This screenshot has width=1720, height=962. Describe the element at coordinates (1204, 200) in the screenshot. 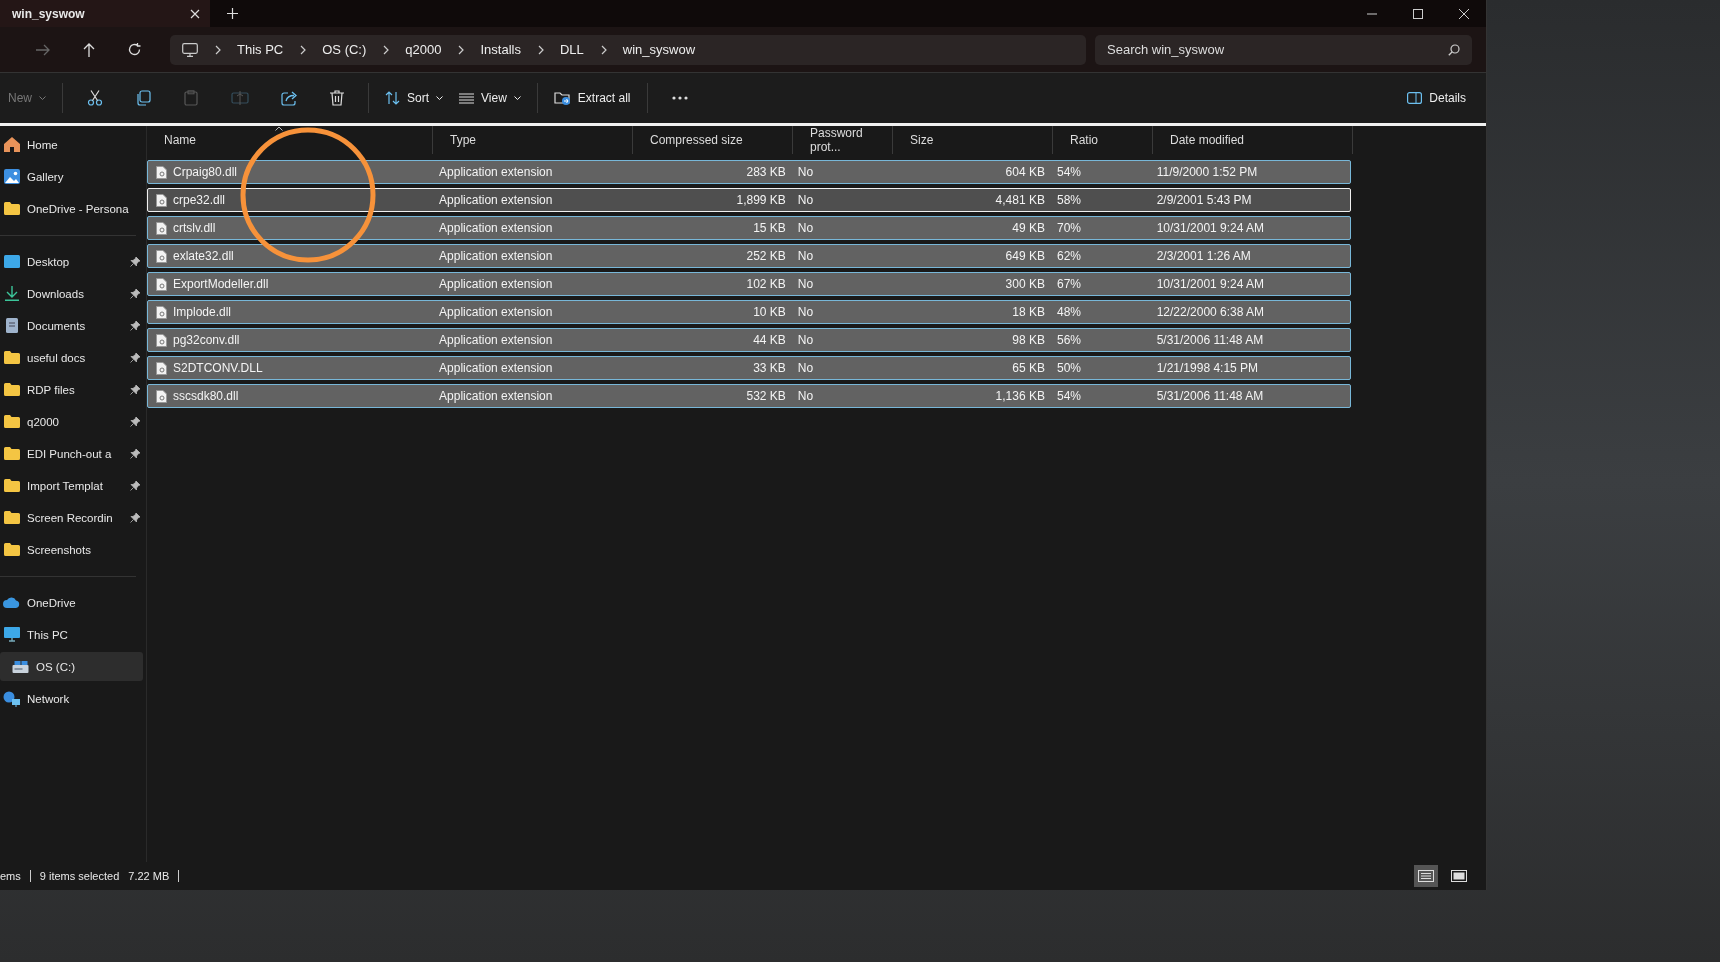

I see `table-cell: 2/9/2001 5:43 PM` at that location.